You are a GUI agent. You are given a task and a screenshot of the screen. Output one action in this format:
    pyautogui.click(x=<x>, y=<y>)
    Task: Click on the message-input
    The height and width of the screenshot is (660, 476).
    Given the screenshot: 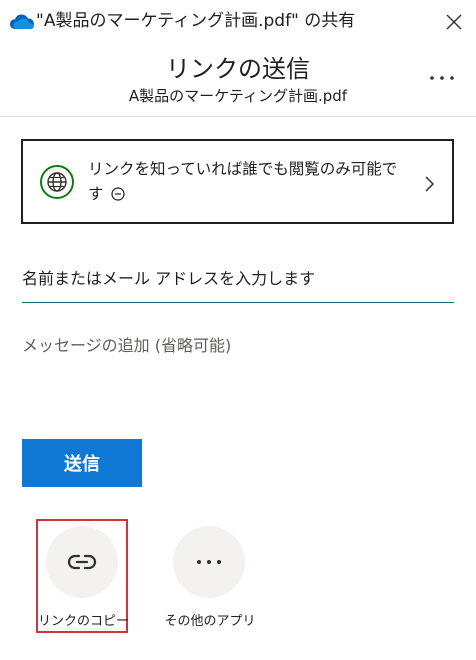 What is the action you would take?
    pyautogui.click(x=238, y=365)
    